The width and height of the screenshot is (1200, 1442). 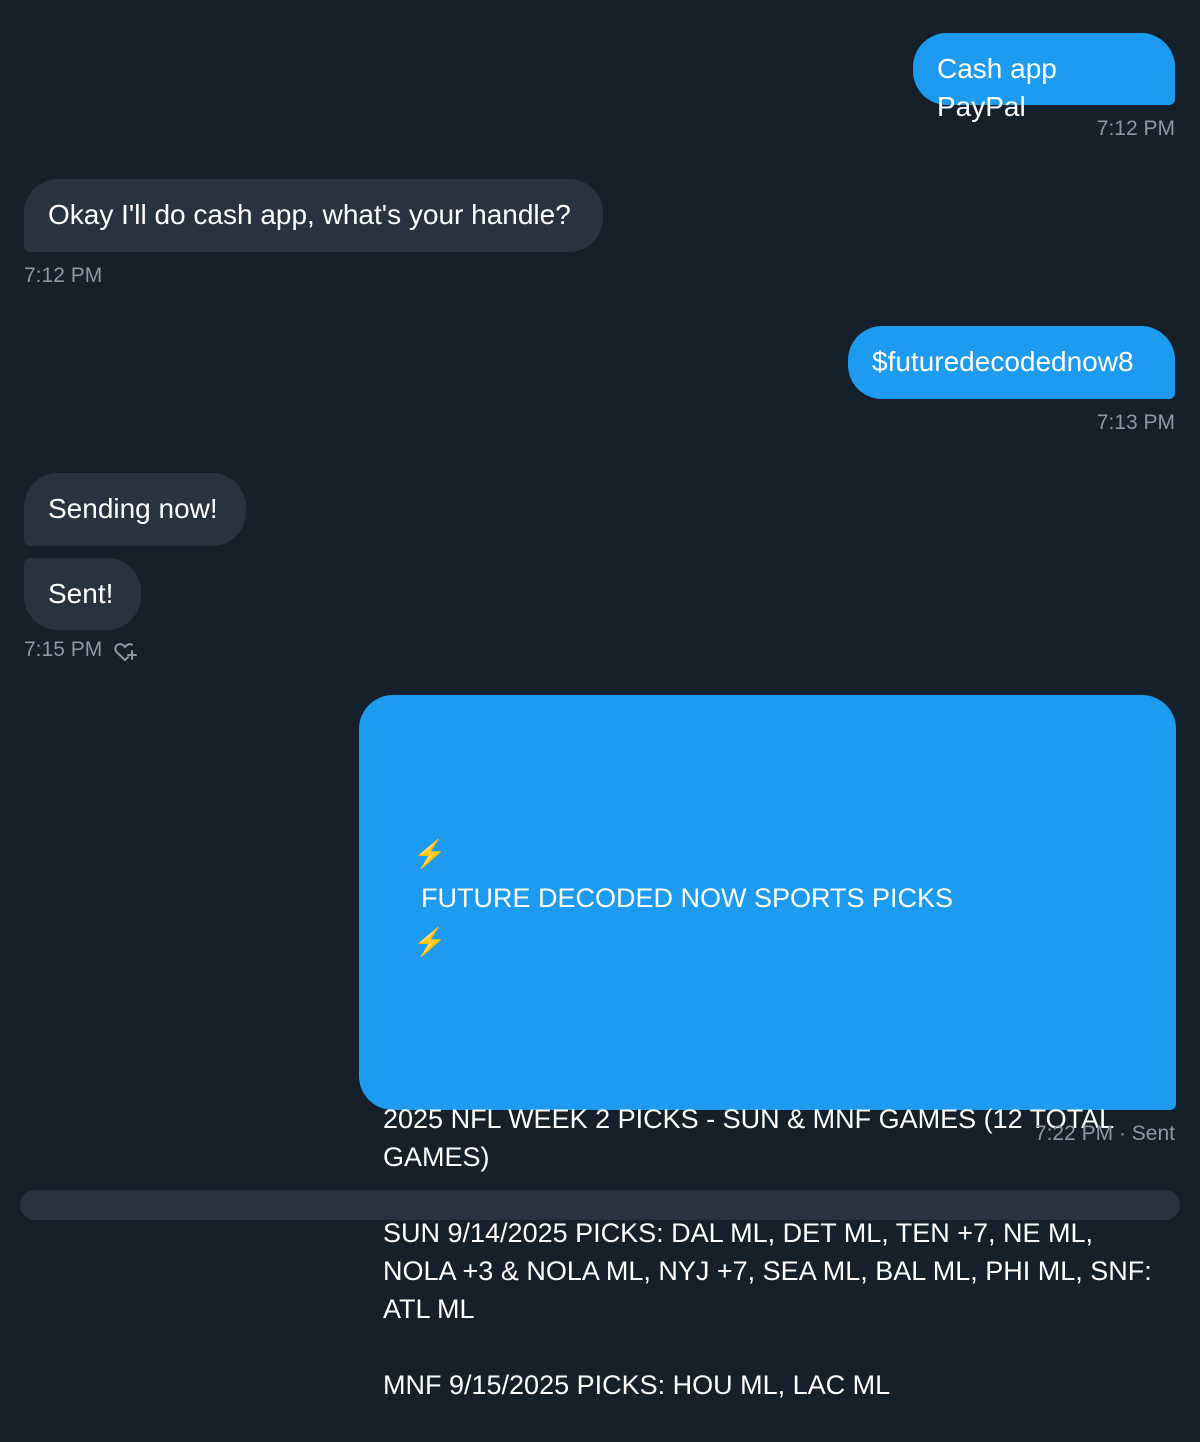 What do you see at coordinates (600, 1205) in the screenshot?
I see `message-composer` at bounding box center [600, 1205].